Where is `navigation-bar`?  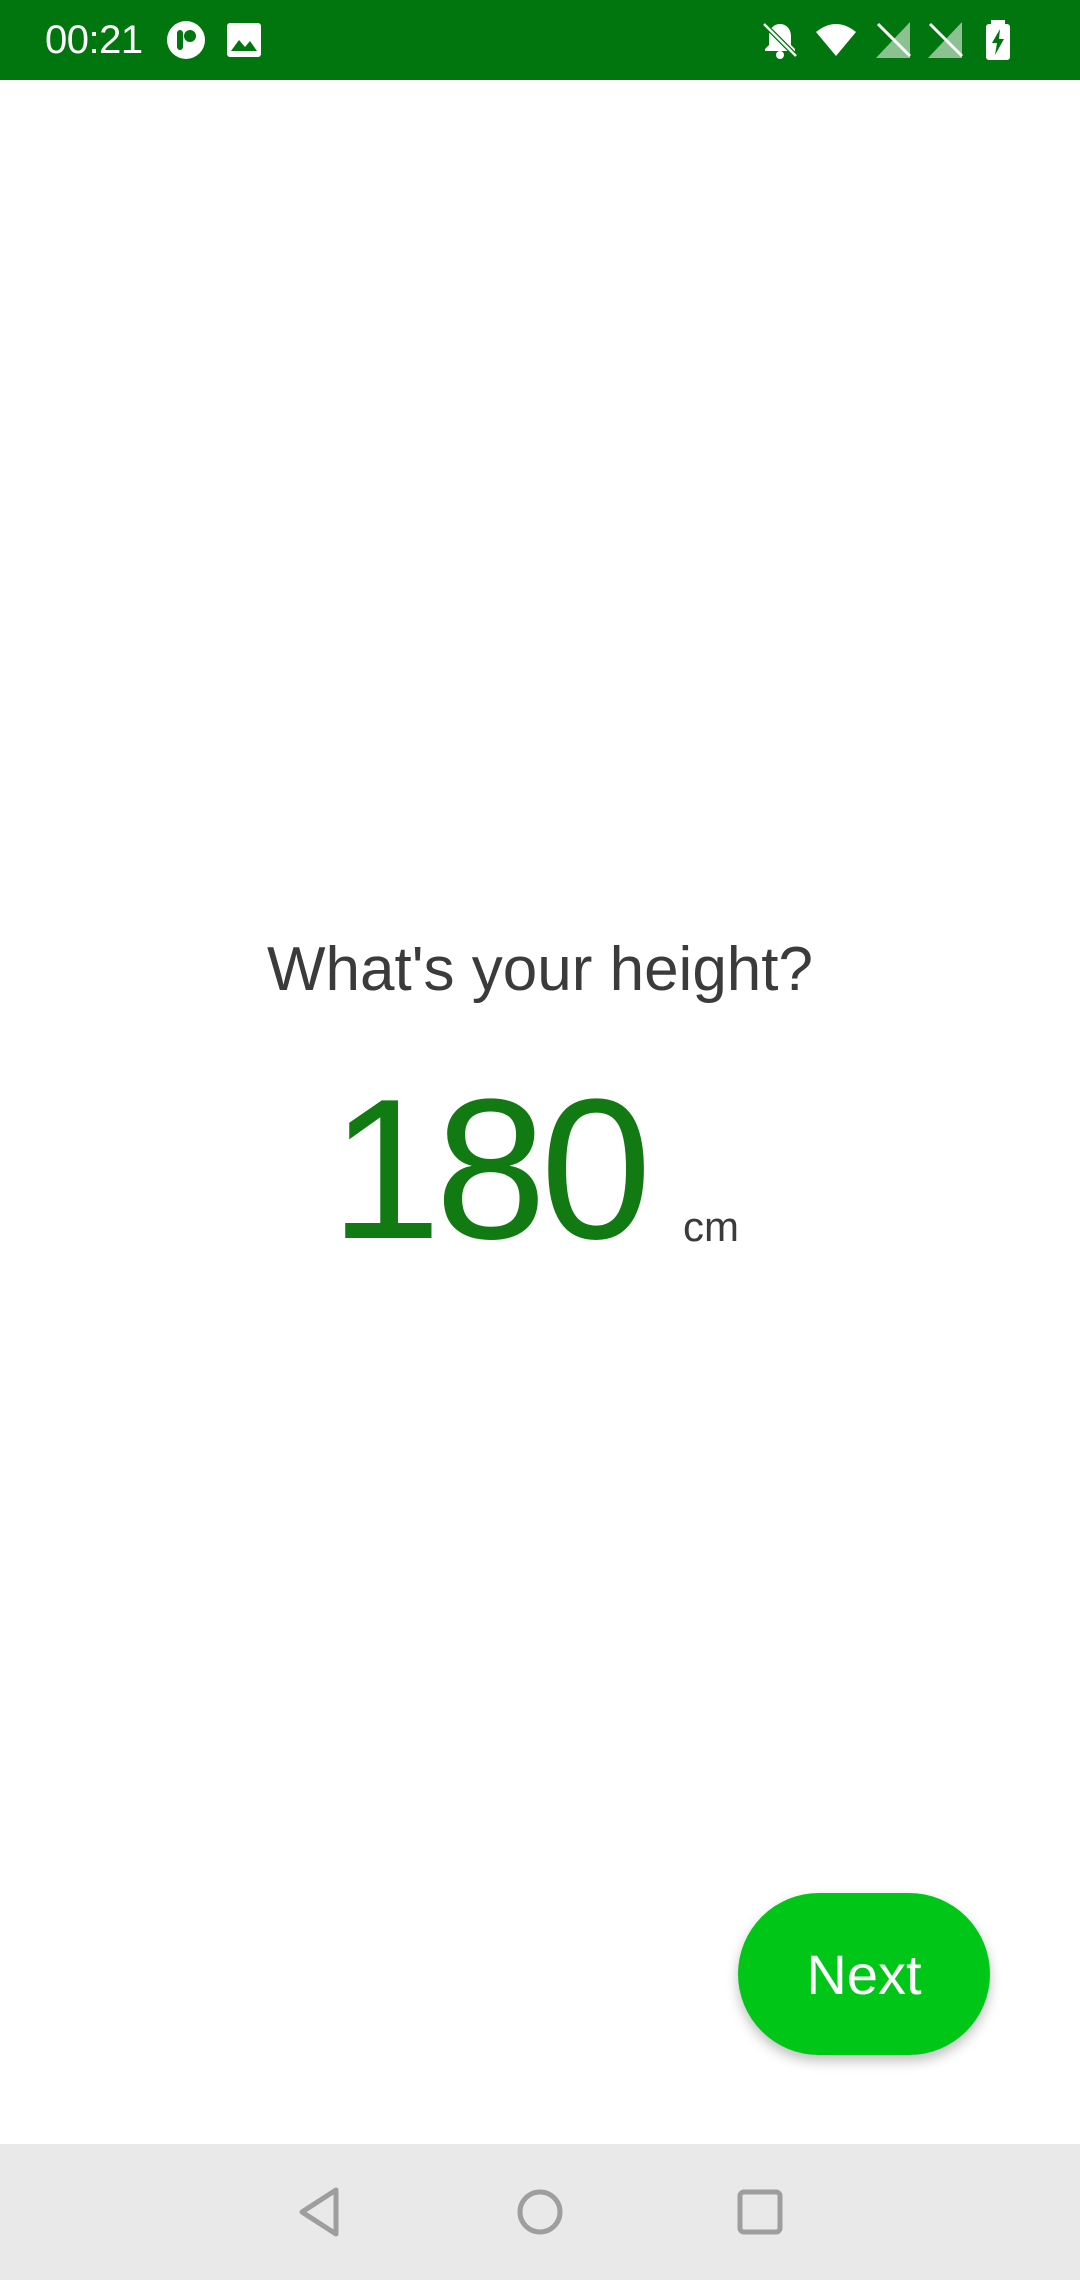
navigation-bar is located at coordinates (540, 2212).